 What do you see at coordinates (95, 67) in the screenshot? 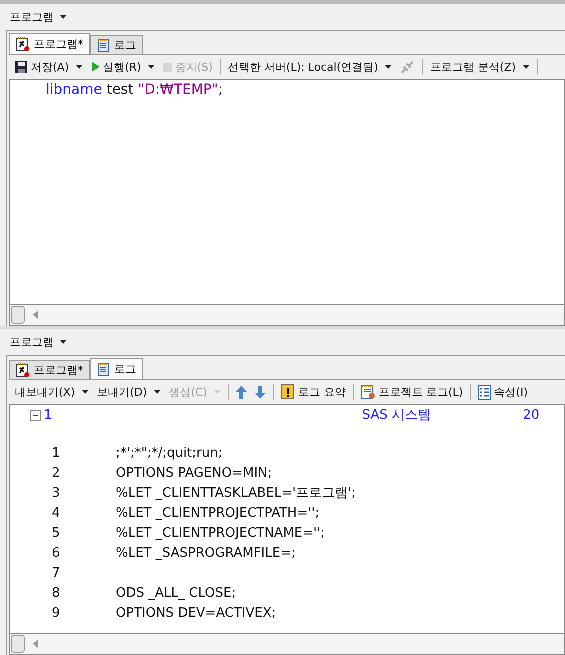
I see `play-icon` at bounding box center [95, 67].